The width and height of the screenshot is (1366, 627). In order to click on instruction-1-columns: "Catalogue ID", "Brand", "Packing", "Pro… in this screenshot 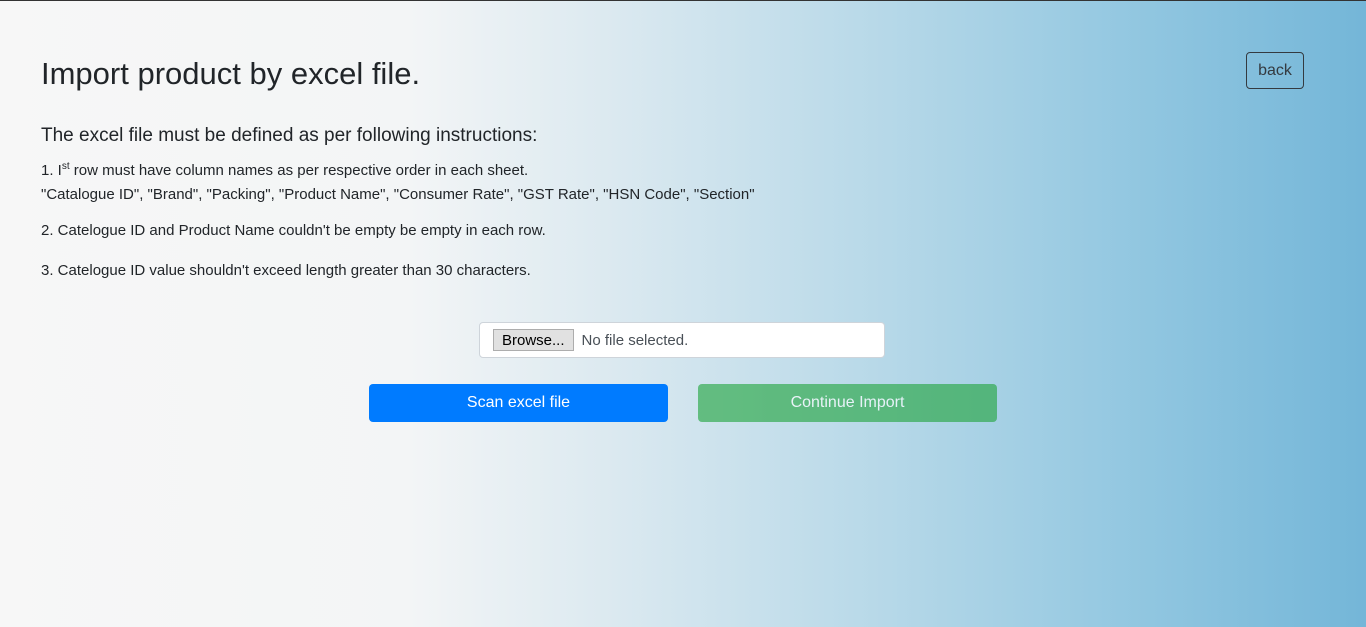, I will do `click(398, 194)`.